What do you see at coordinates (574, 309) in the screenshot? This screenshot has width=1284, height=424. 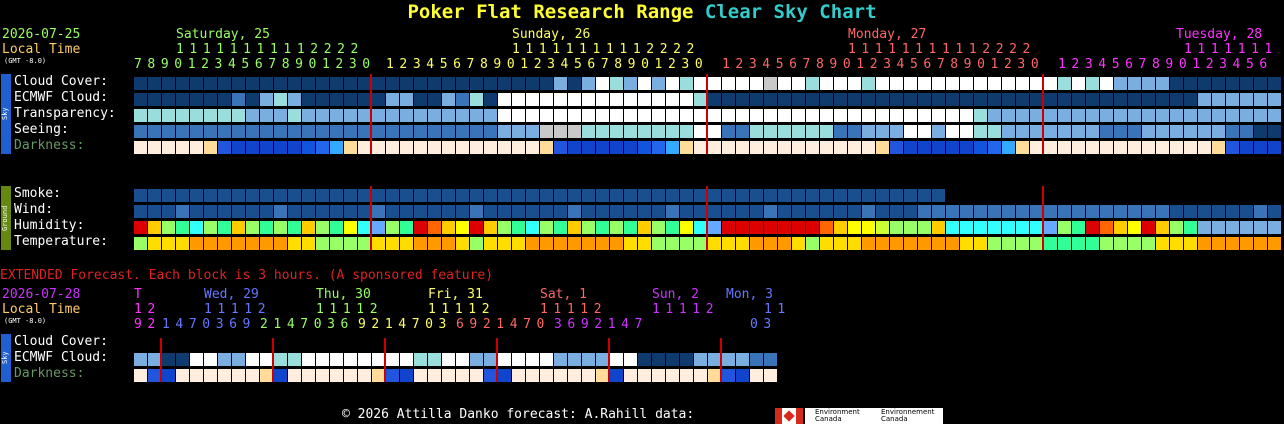 I see `ext-hour-tens-label: 11112` at bounding box center [574, 309].